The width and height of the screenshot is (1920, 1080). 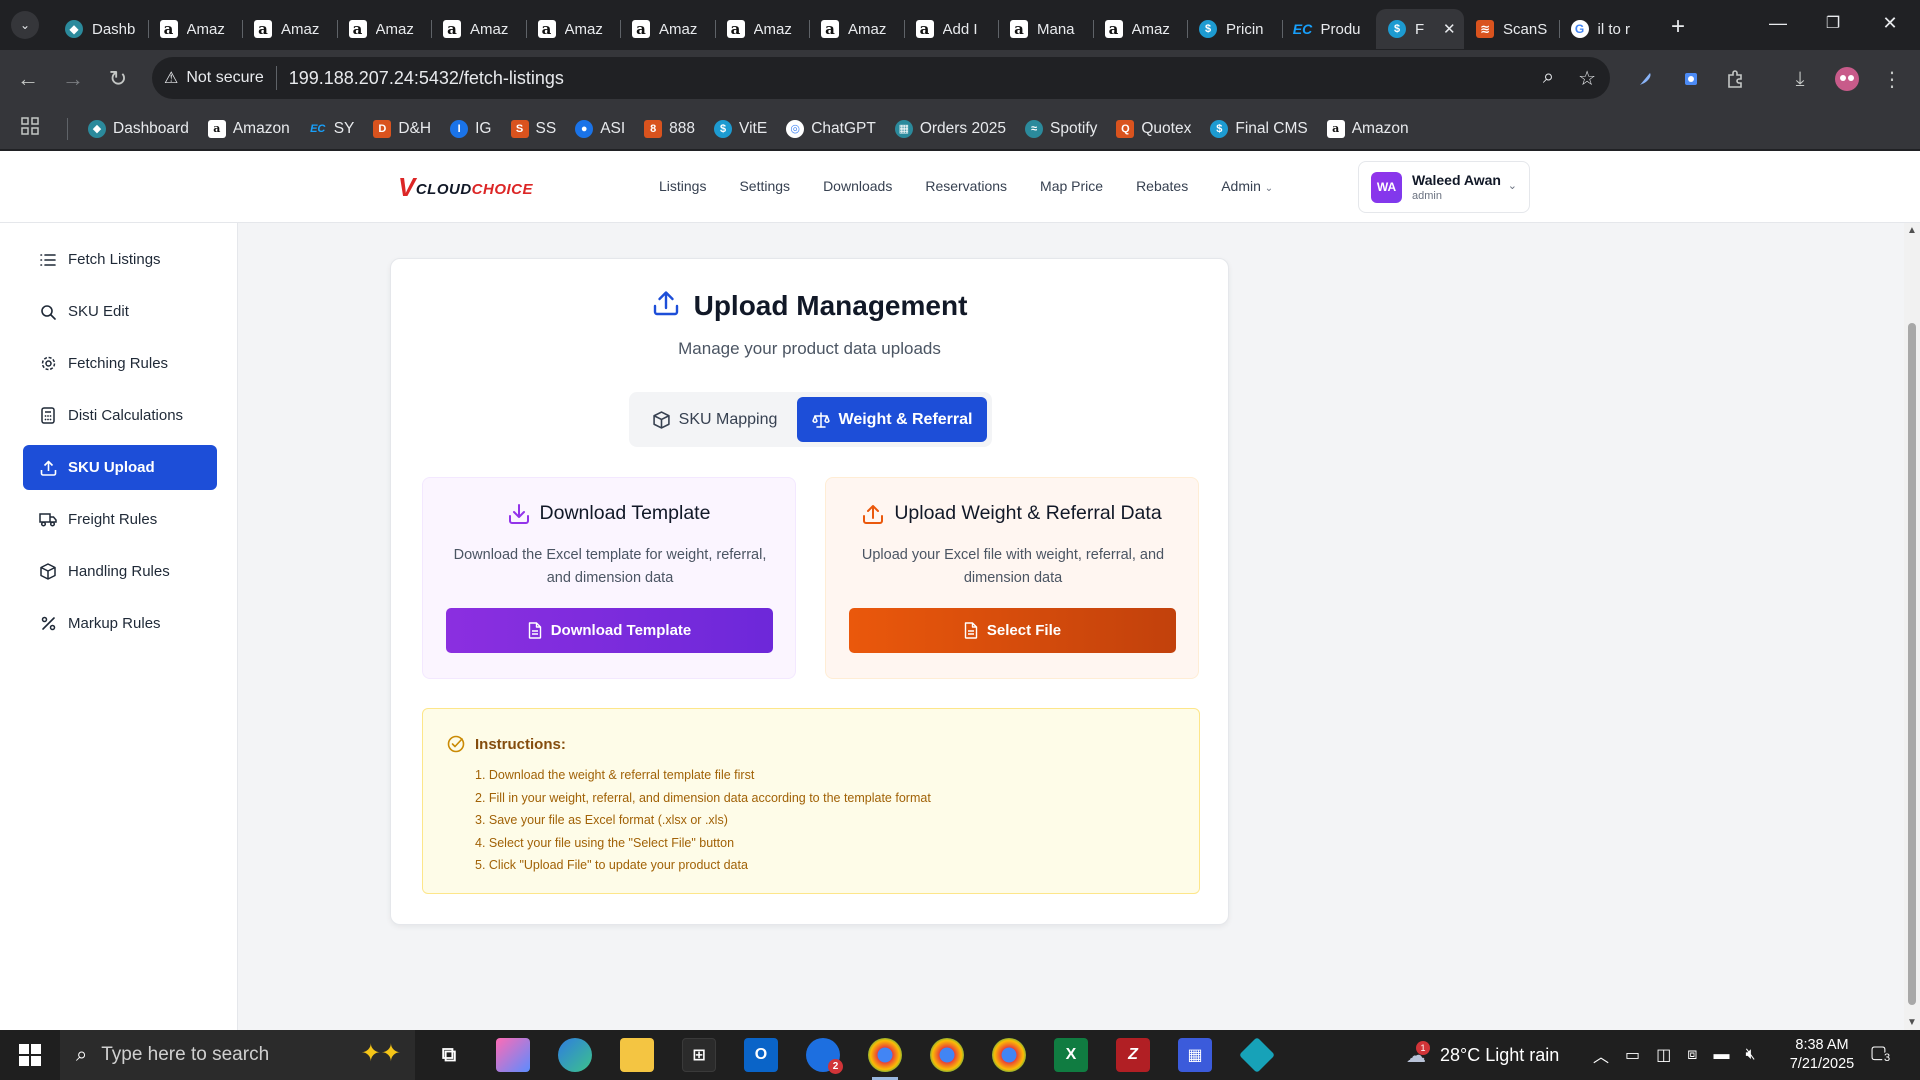 I want to click on app-diamond-icon, so click(x=1257, y=1055).